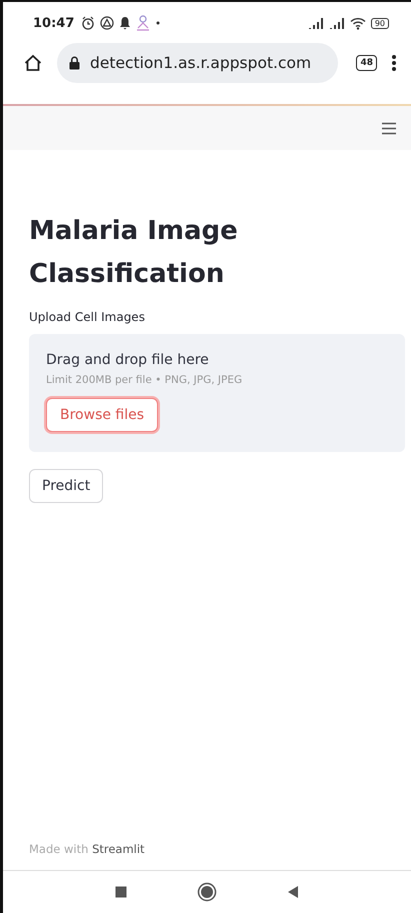  Describe the element at coordinates (87, 317) in the screenshot. I see `uploader-label: Upload Cell Images` at that location.